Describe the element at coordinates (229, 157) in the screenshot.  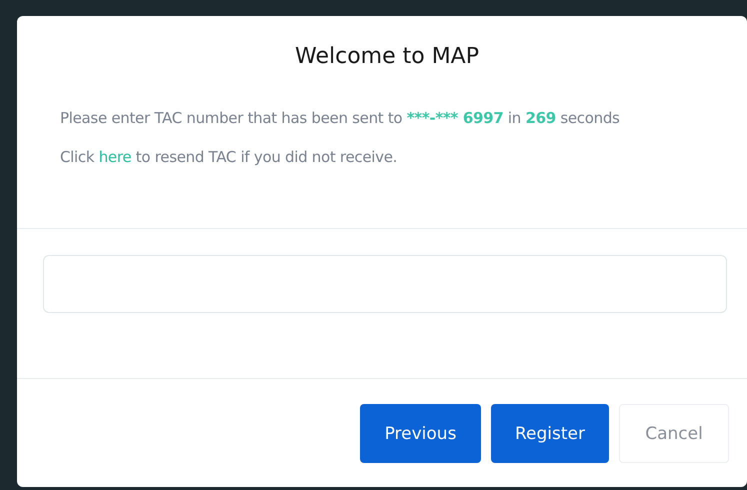
I see `resend-instruction-text: Click here to resend TAC if you did not receive.` at that location.